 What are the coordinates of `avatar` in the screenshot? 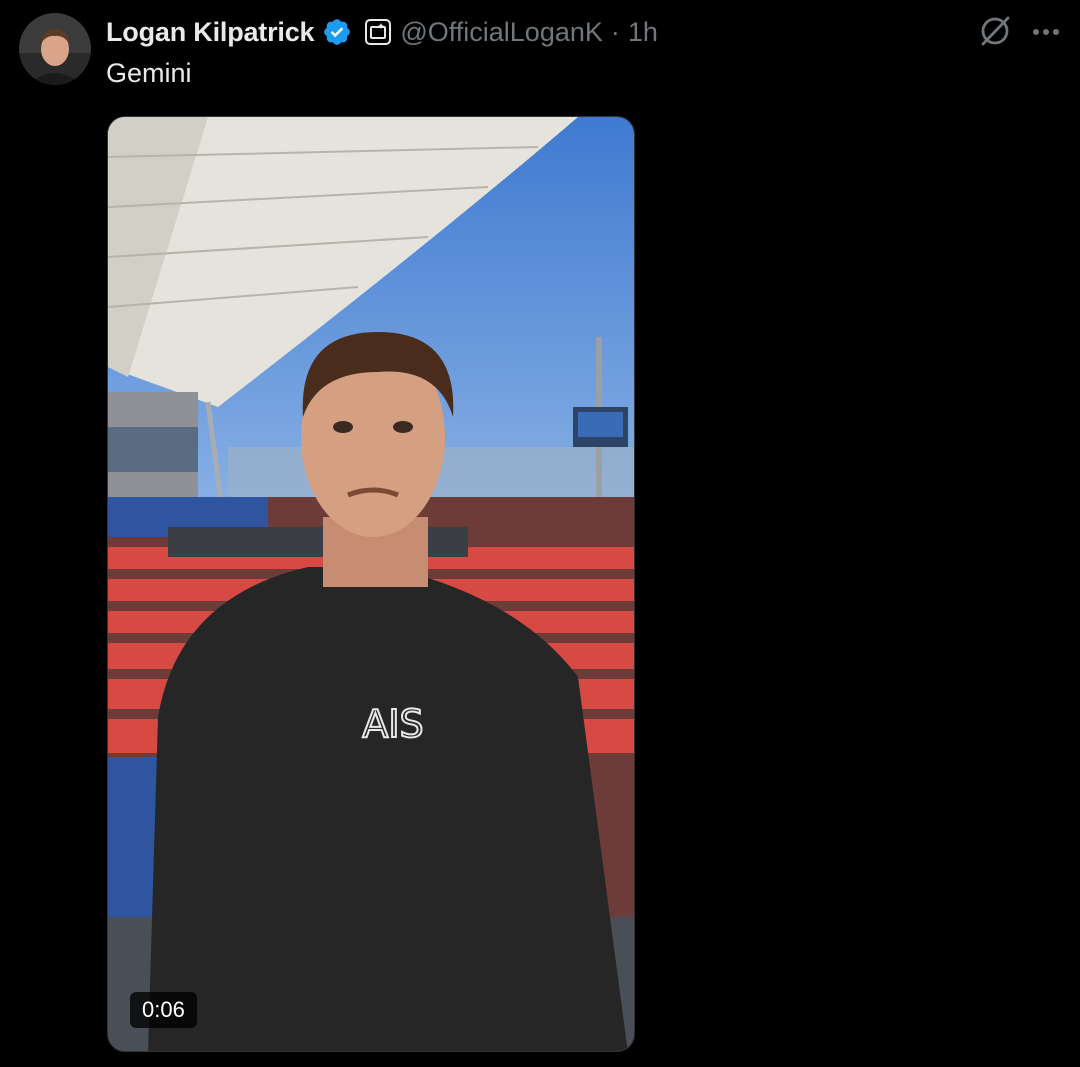 It's located at (55, 49).